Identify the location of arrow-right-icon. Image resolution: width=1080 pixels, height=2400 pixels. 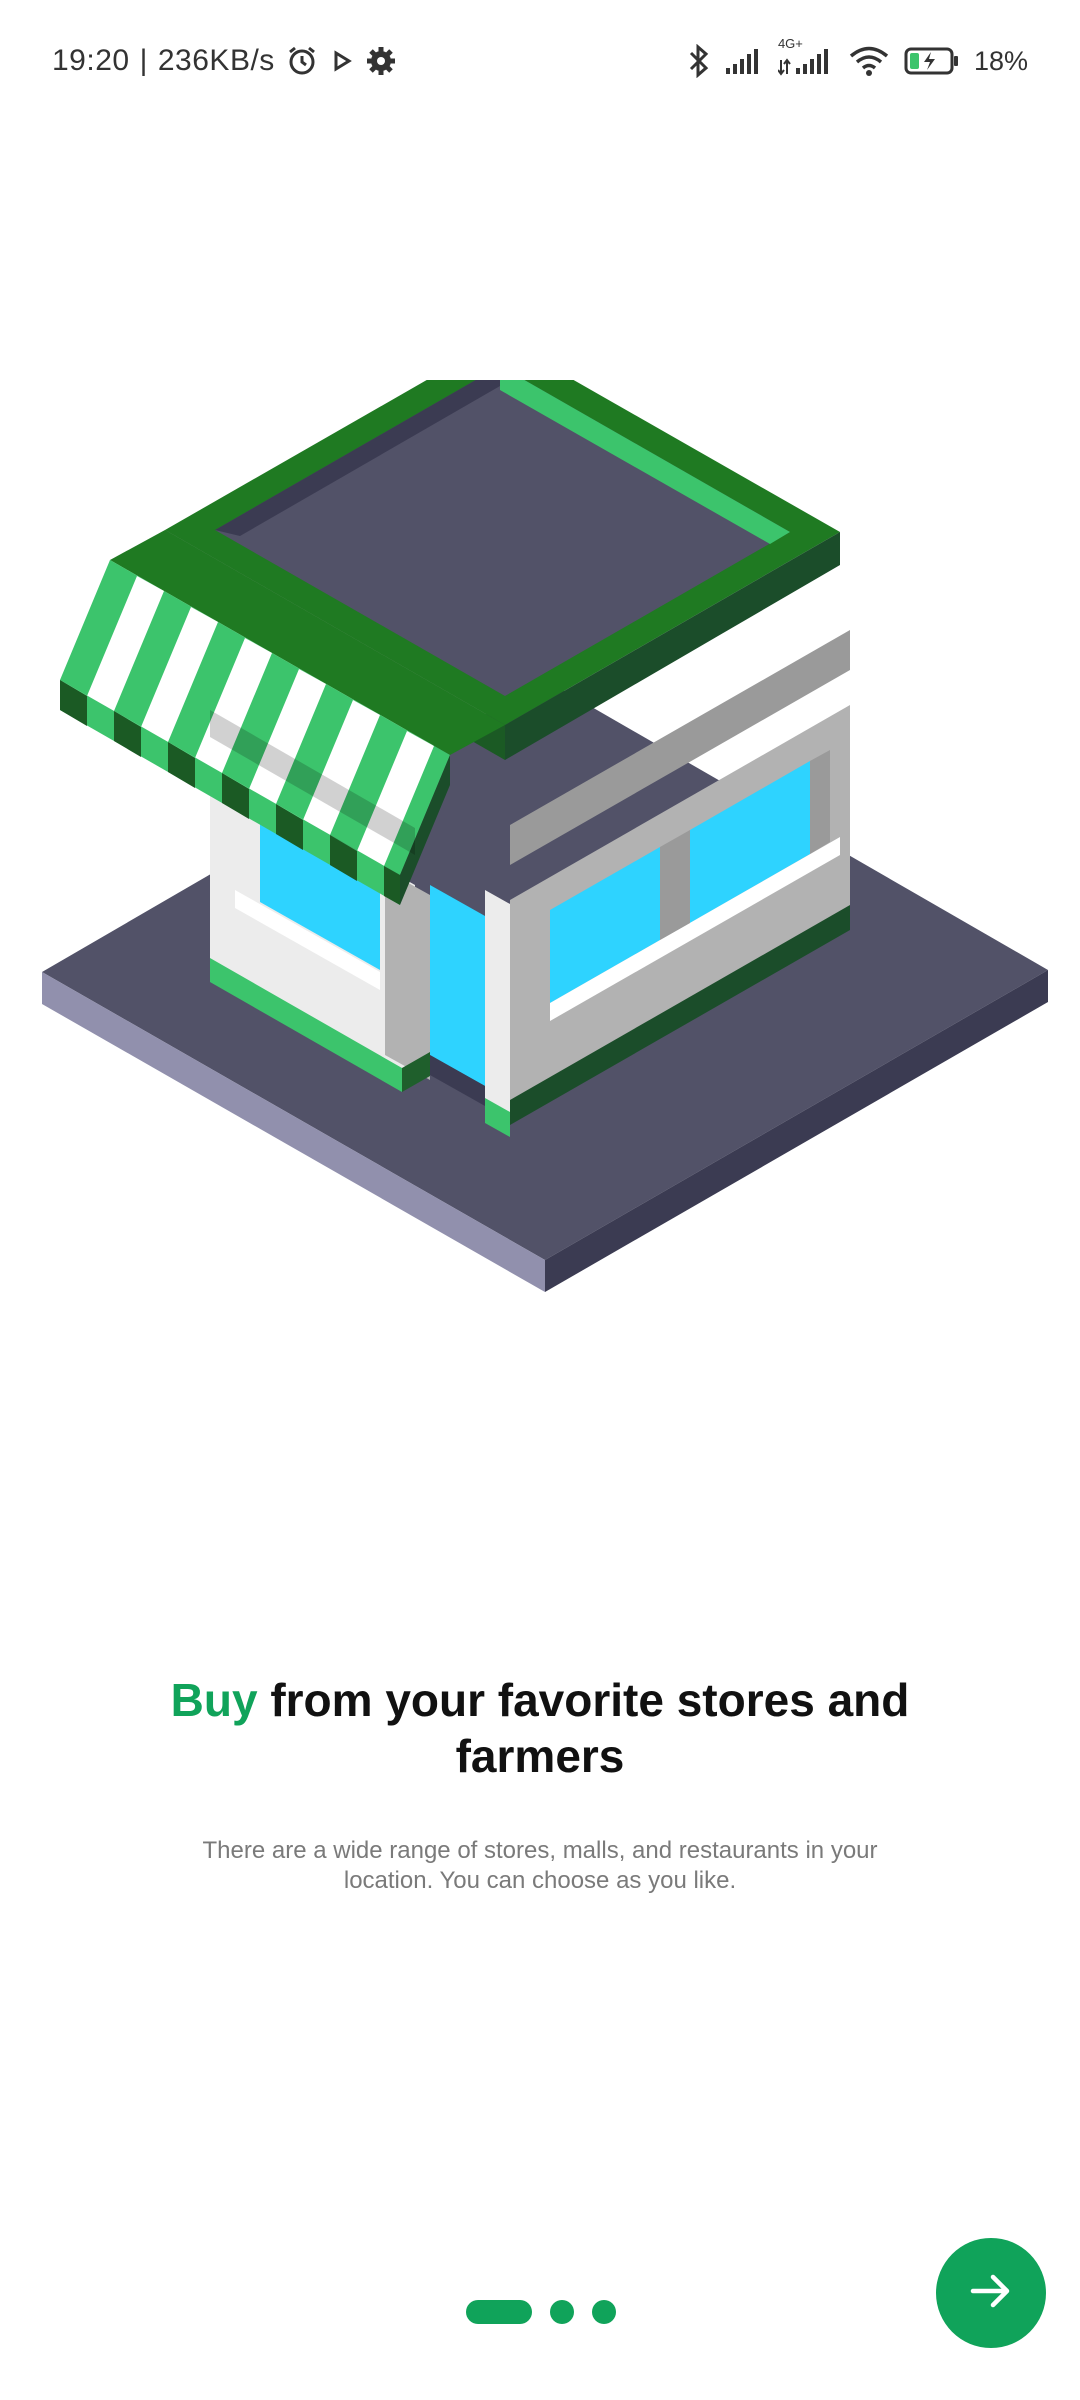
(991, 2293).